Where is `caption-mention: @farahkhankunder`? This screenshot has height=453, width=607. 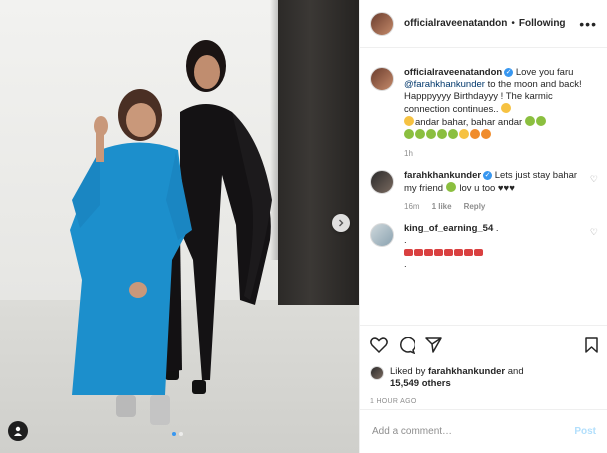 caption-mention: @farahkhankunder is located at coordinates (444, 84).